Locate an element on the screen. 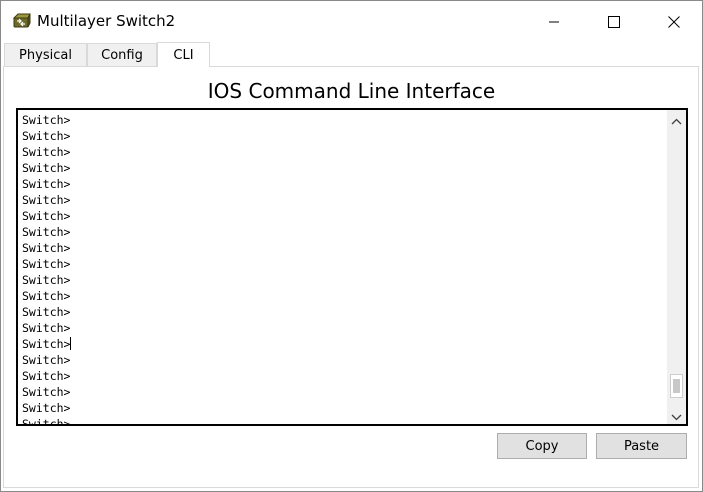  terminal-scrollbar is located at coordinates (676, 267).